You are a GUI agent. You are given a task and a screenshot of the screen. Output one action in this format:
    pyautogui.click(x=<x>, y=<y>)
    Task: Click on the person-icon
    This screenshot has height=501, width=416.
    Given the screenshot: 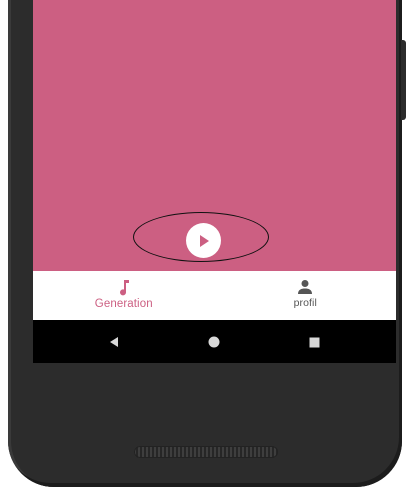 What is the action you would take?
    pyautogui.click(x=305, y=287)
    